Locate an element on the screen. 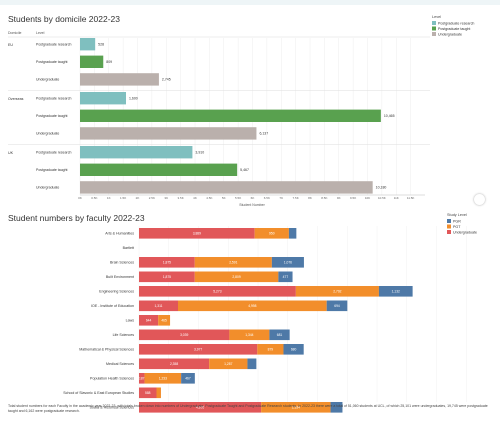 Image resolution: width=500 pixels, height=423 pixels. domicile-x-tick: 0K is located at coordinates (80, 198).